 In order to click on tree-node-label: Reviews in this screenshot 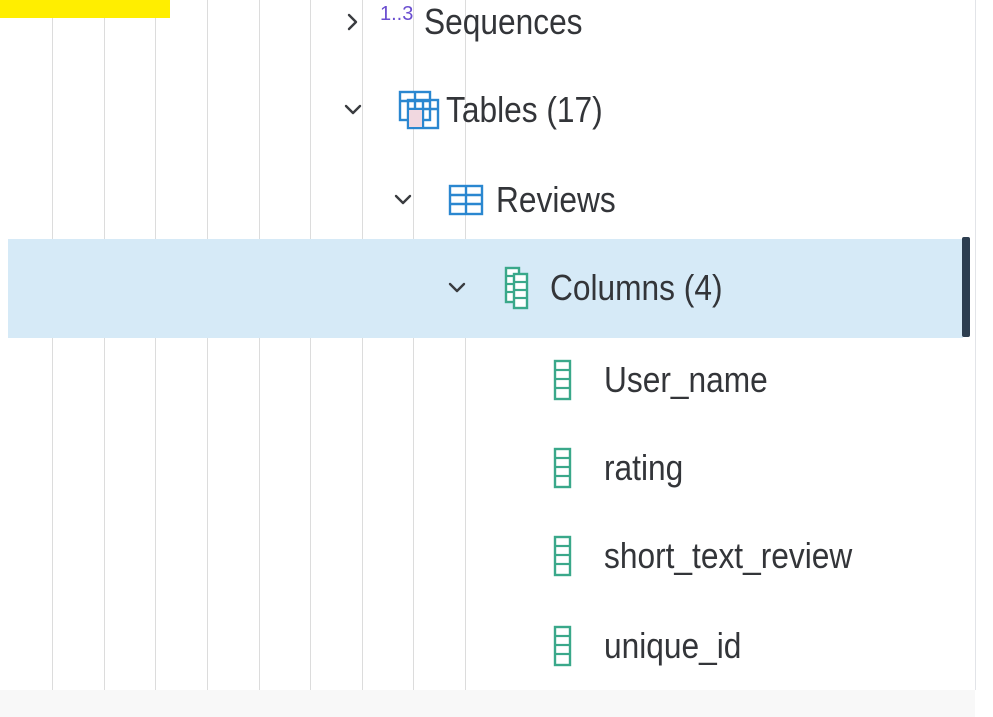, I will do `click(556, 199)`.